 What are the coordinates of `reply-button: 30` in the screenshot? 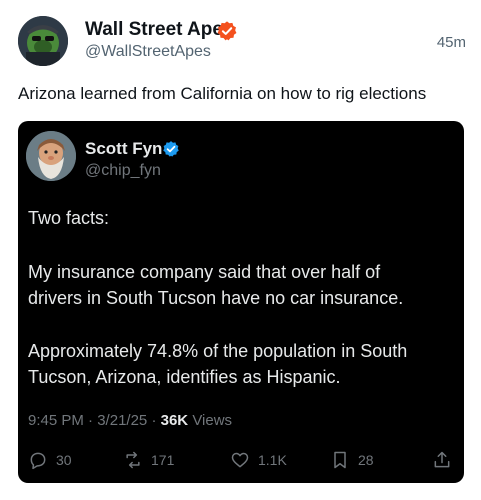 It's located at (50, 460).